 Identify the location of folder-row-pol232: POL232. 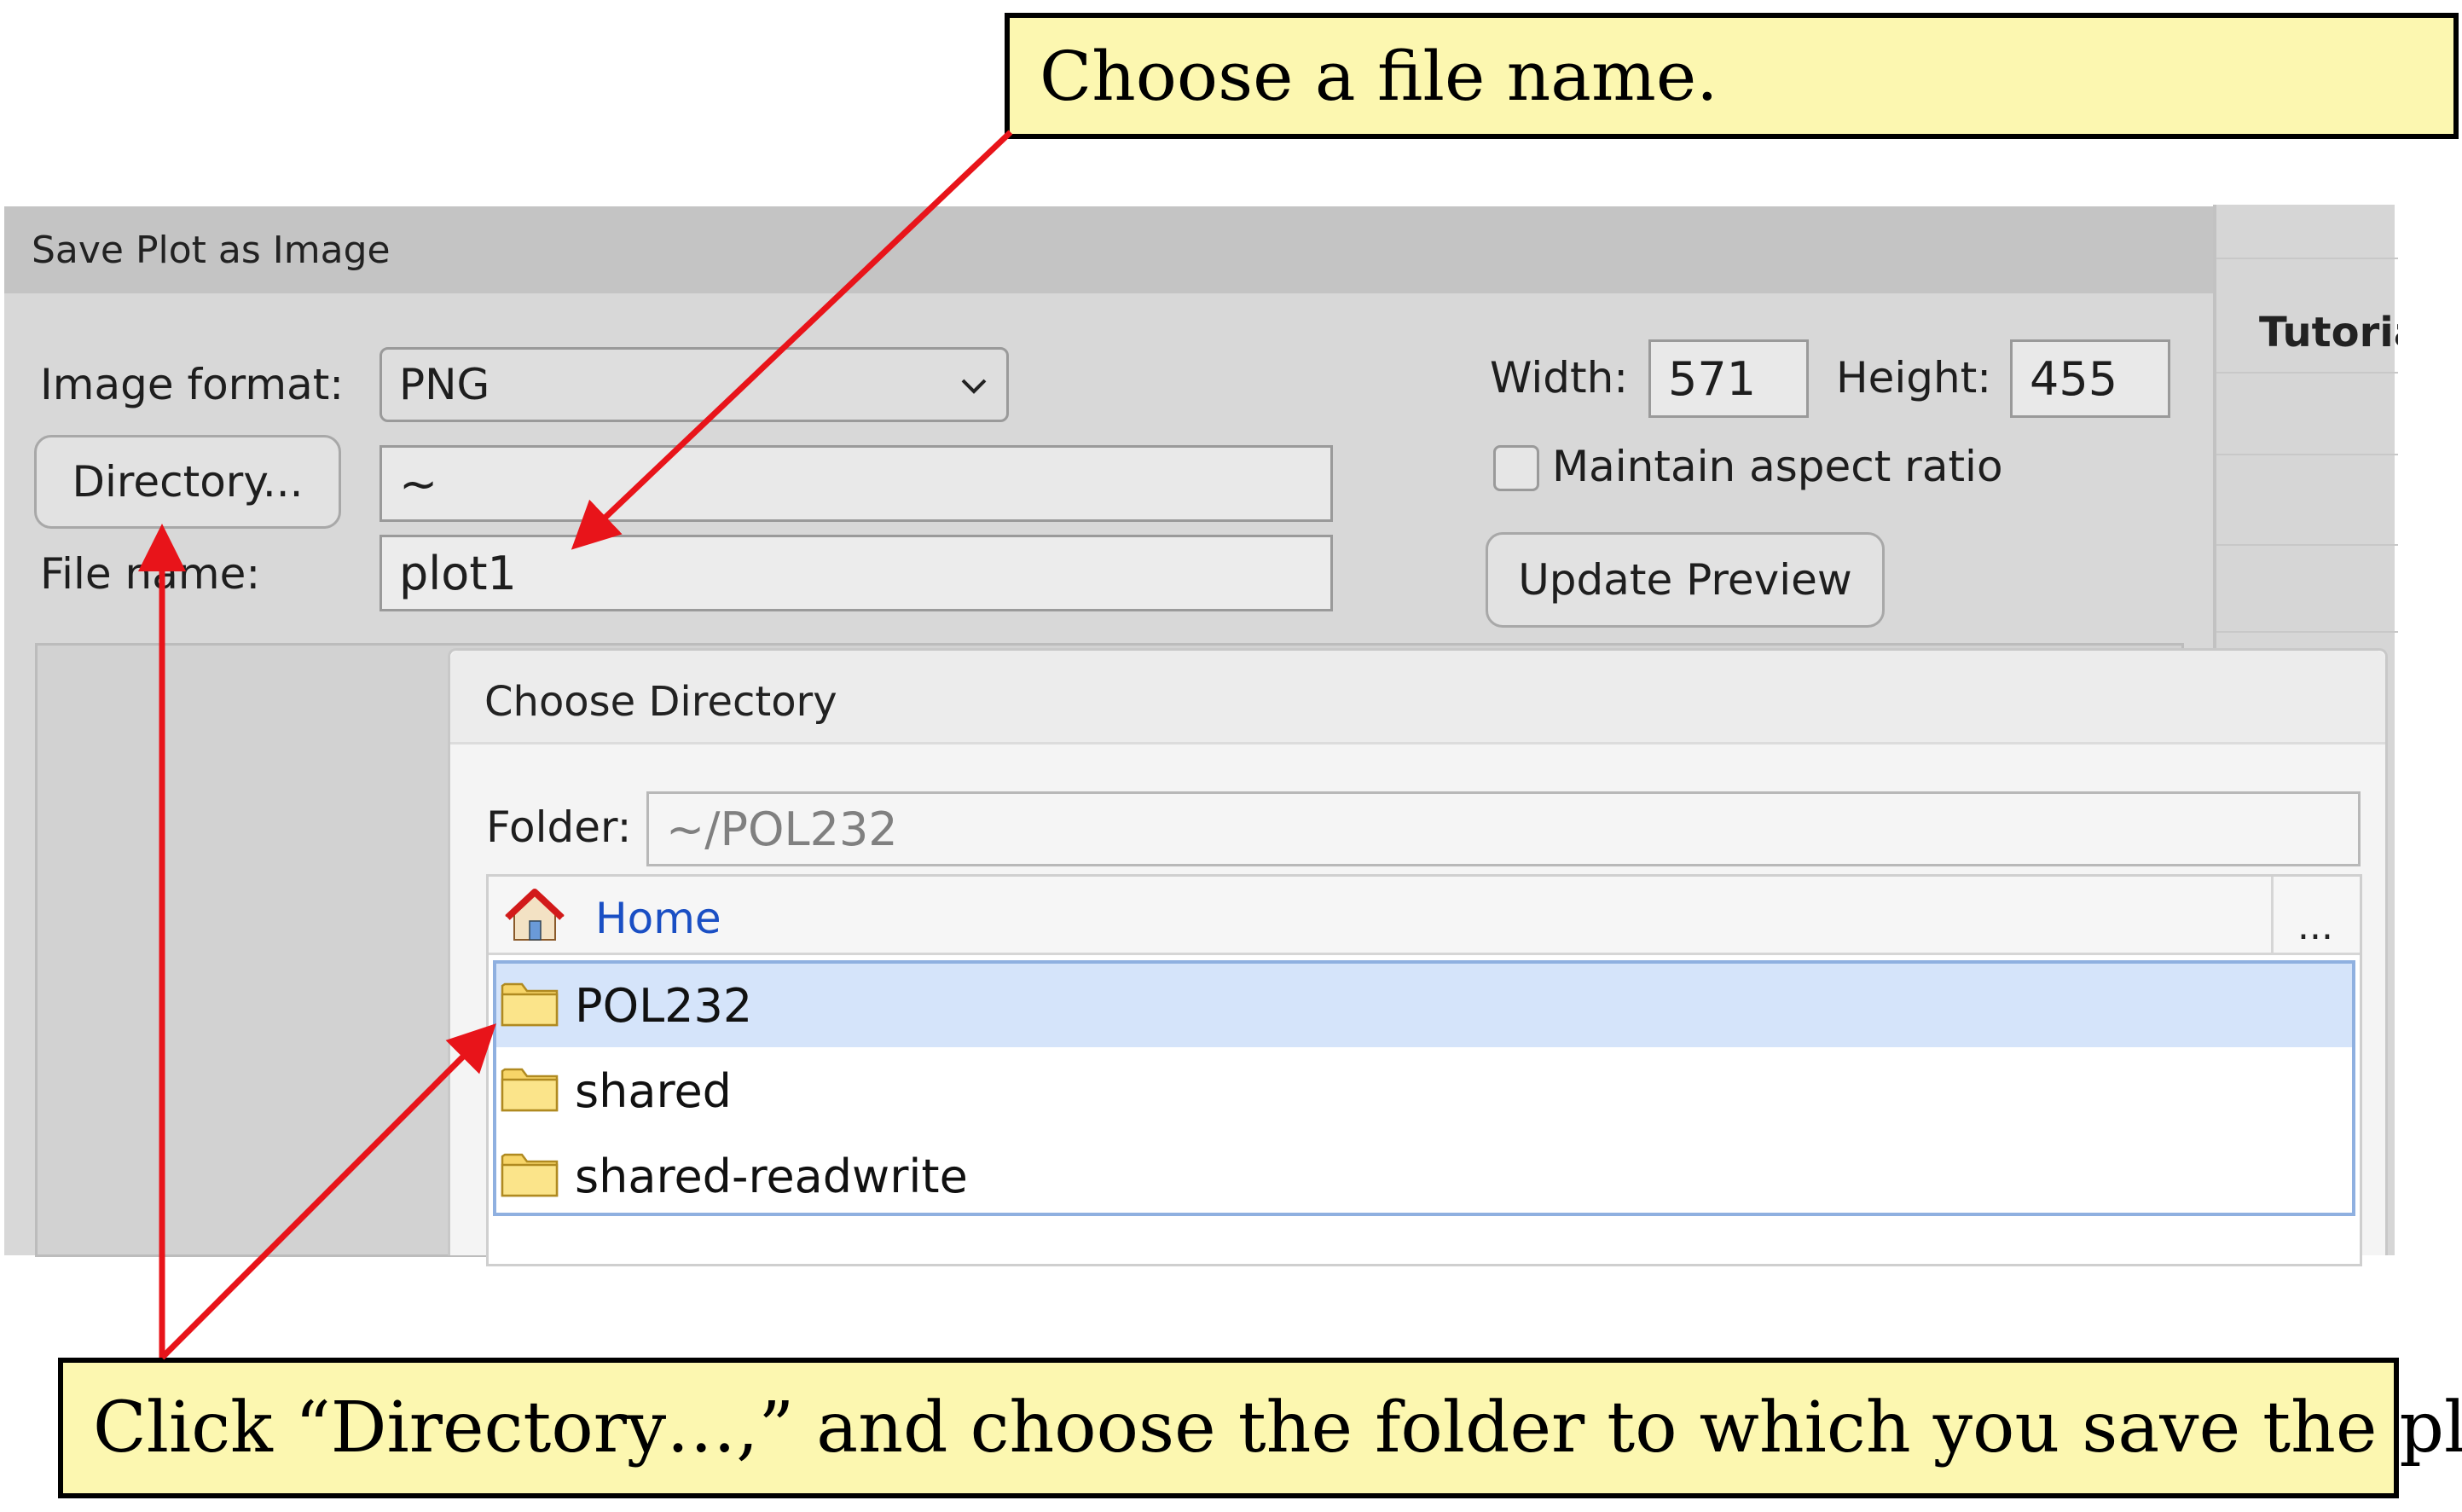
(1424, 1006).